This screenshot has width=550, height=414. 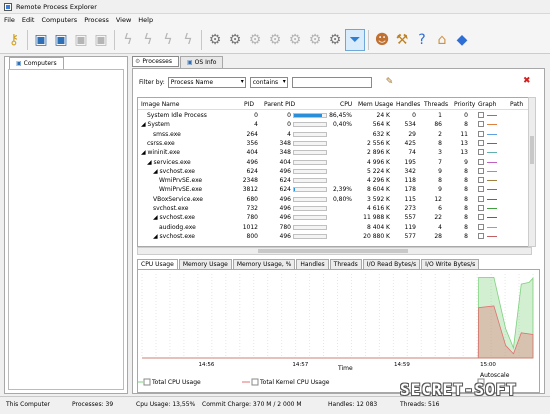 What do you see at coordinates (516, 104) in the screenshot?
I see `col-path: Path` at bounding box center [516, 104].